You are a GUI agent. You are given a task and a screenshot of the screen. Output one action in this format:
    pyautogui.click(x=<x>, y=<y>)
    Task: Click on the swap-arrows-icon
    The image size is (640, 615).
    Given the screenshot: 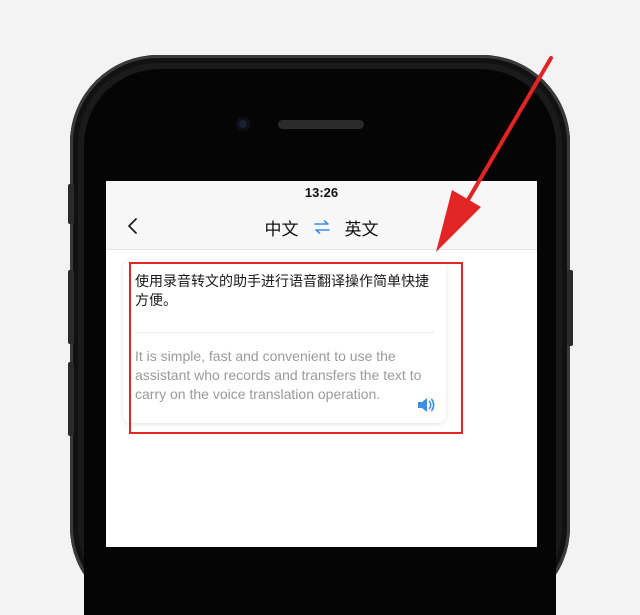 What is the action you would take?
    pyautogui.click(x=322, y=227)
    